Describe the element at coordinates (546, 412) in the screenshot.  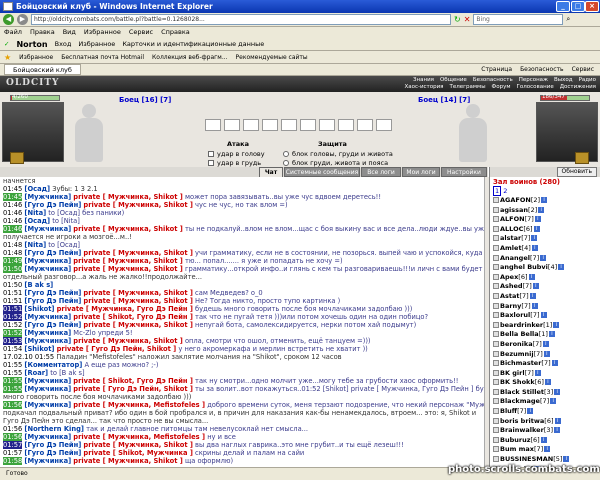
I see `player-row: Bluff[7] i` at that location.